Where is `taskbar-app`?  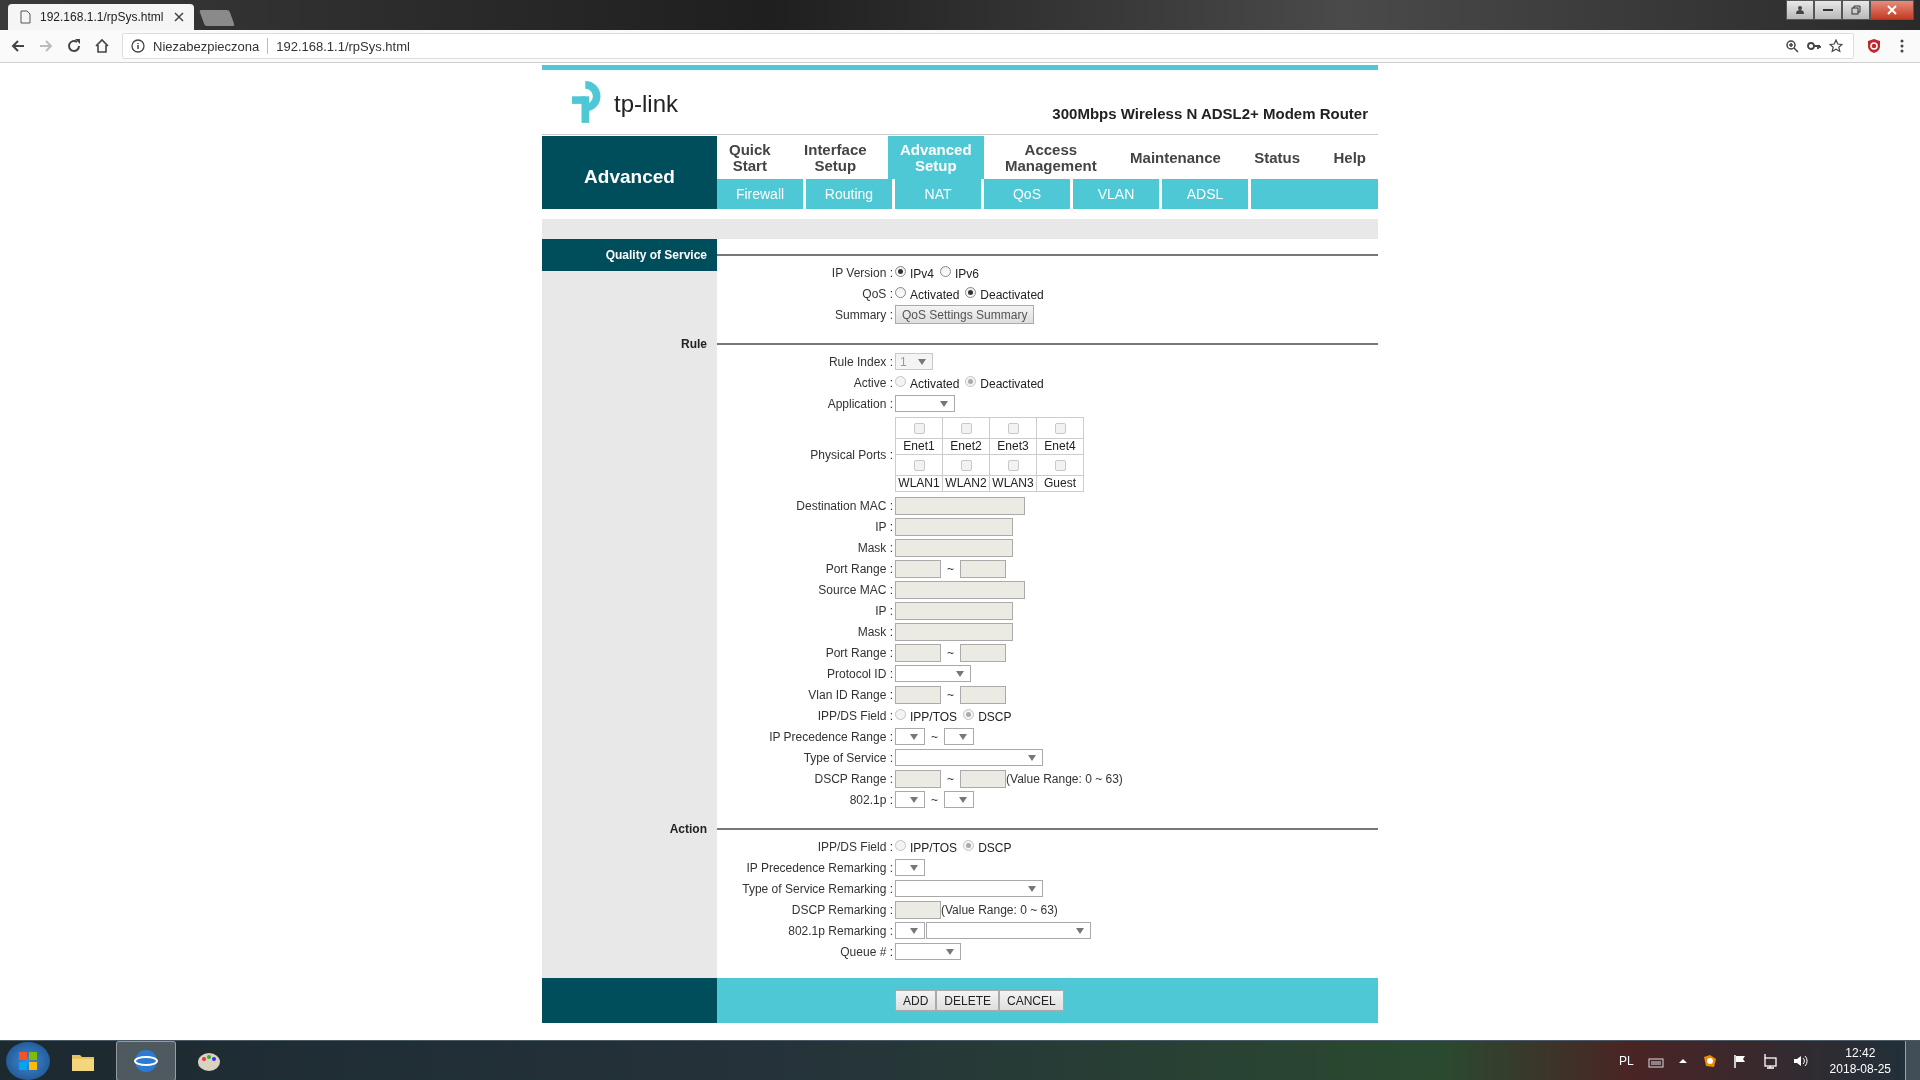 taskbar-app is located at coordinates (146, 1060).